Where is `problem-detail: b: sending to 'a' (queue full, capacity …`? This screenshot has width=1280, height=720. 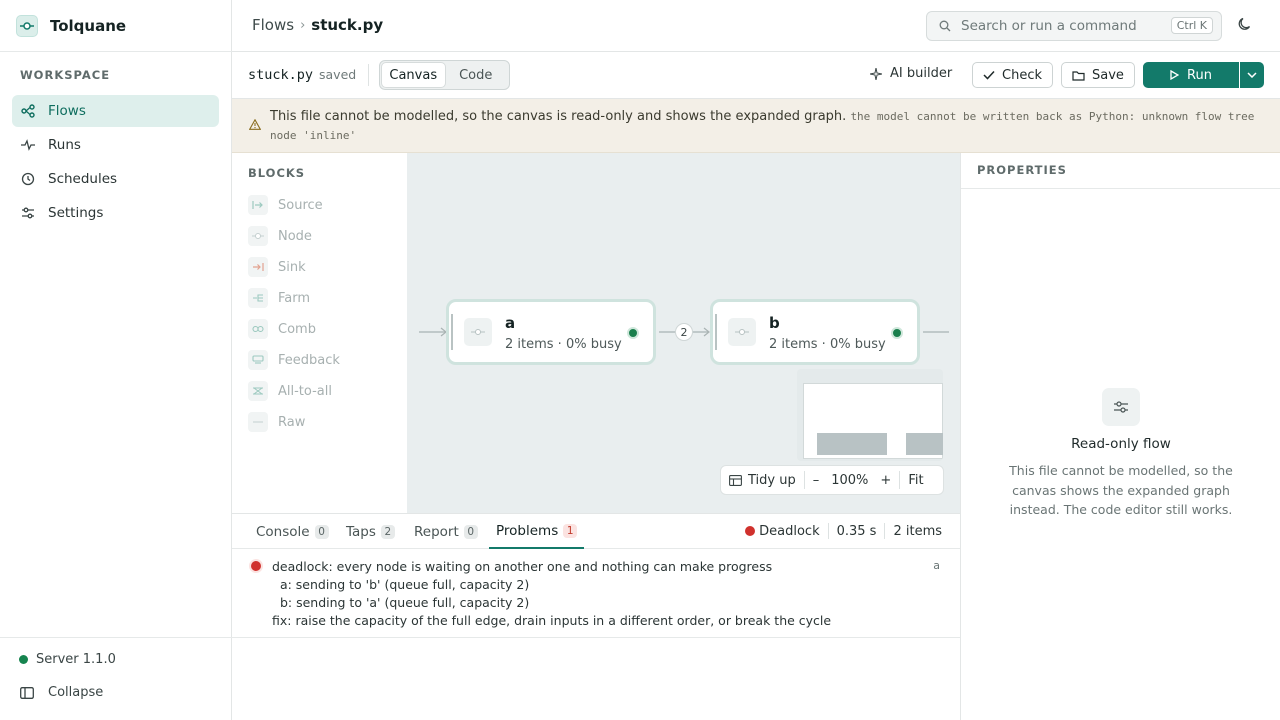
problem-detail: b: sending to 'a' (queue full, capacity … is located at coordinates (401, 602).